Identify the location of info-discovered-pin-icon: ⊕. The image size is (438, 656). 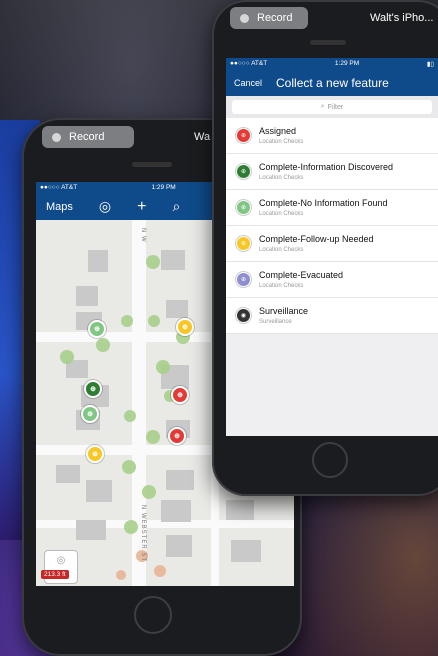
(243, 171).